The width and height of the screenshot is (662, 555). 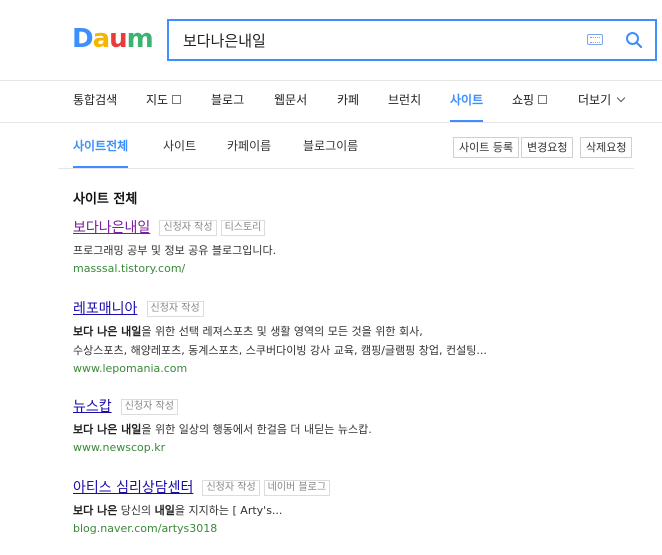 I want to click on tab-label: 사이트전체, so click(x=101, y=146).